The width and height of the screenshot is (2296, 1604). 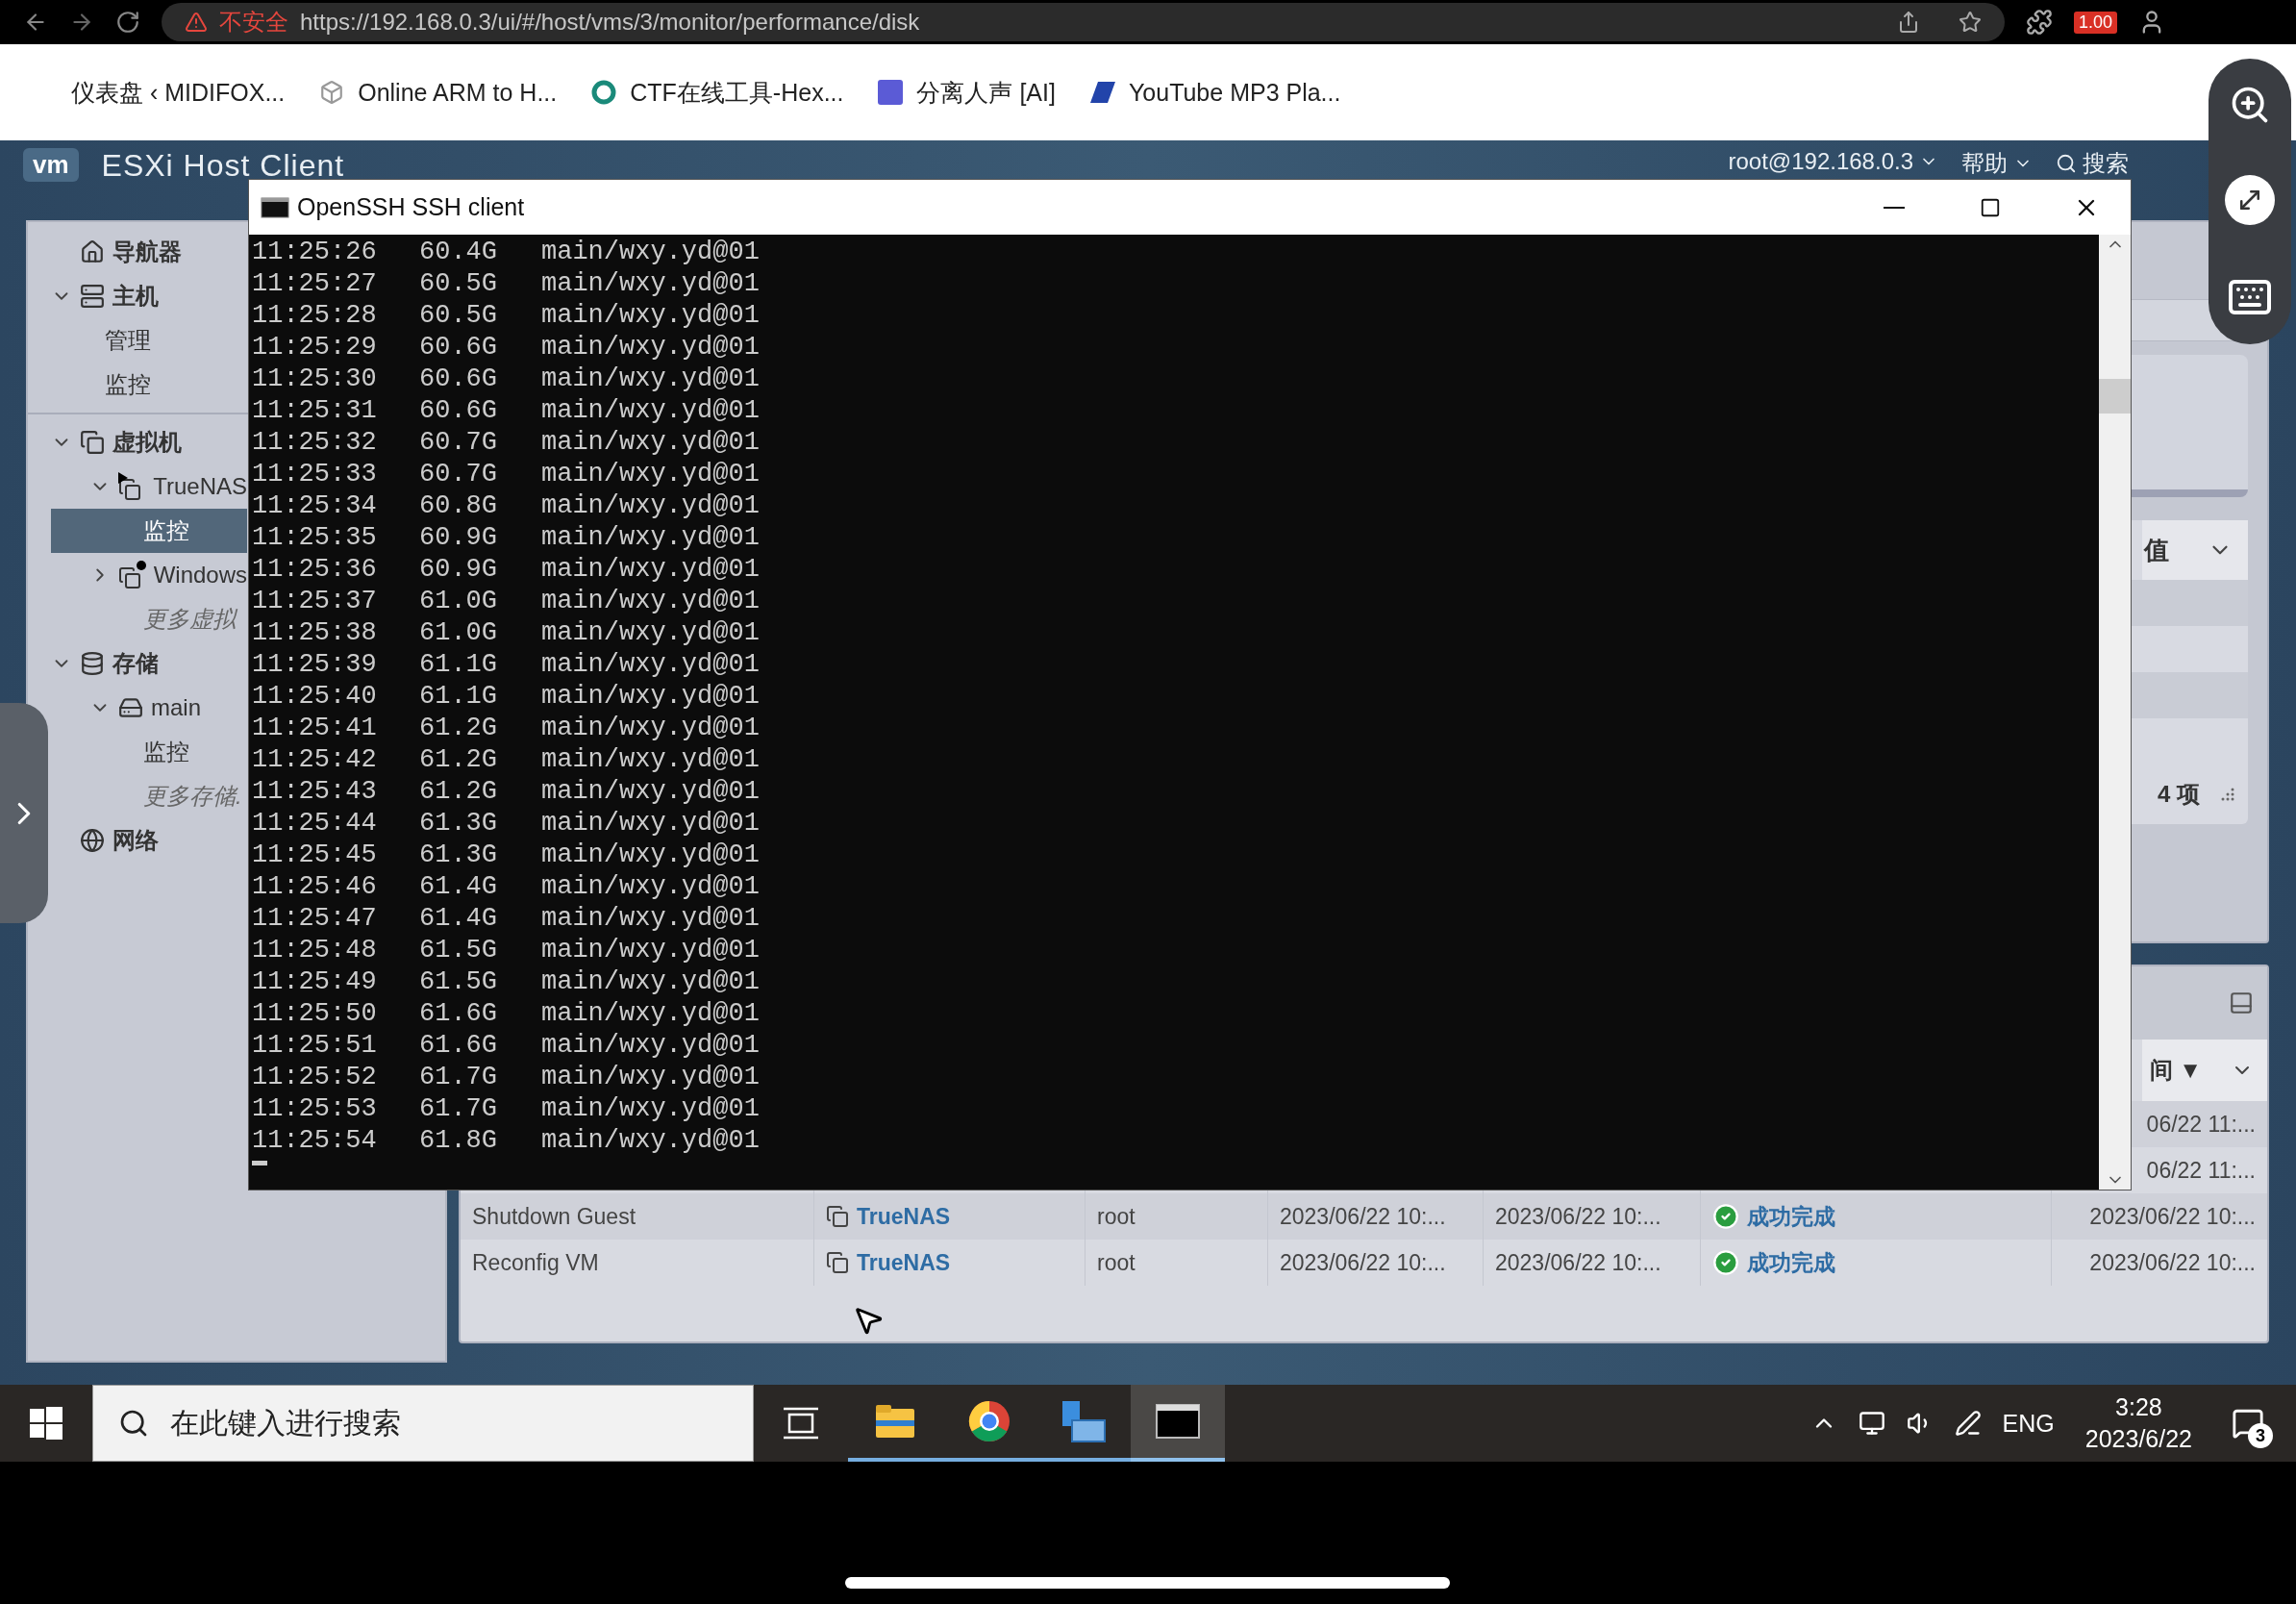 I want to click on nav-item: 主机, so click(x=149, y=296).